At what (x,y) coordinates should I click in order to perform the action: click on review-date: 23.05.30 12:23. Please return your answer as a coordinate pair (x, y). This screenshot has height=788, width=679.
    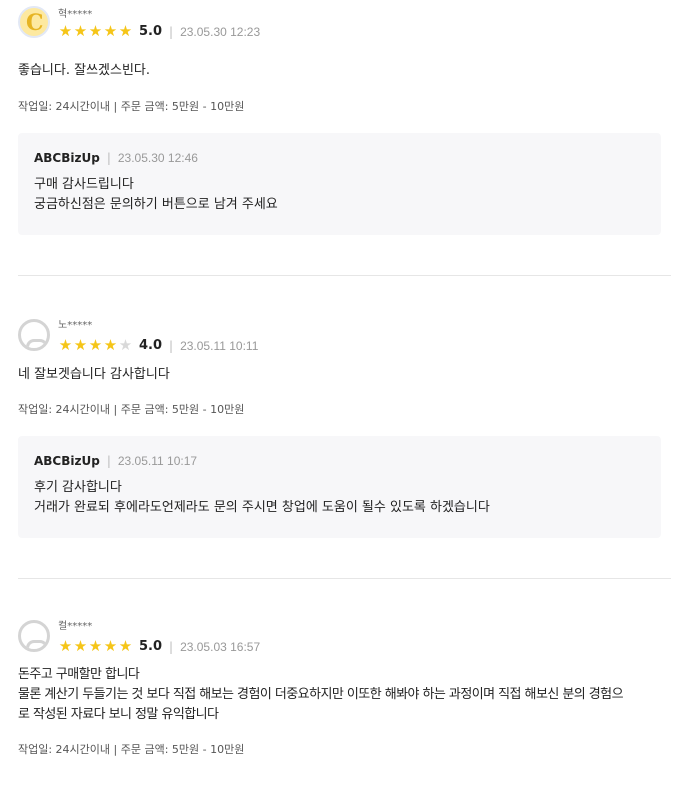
    Looking at the image, I should click on (220, 31).